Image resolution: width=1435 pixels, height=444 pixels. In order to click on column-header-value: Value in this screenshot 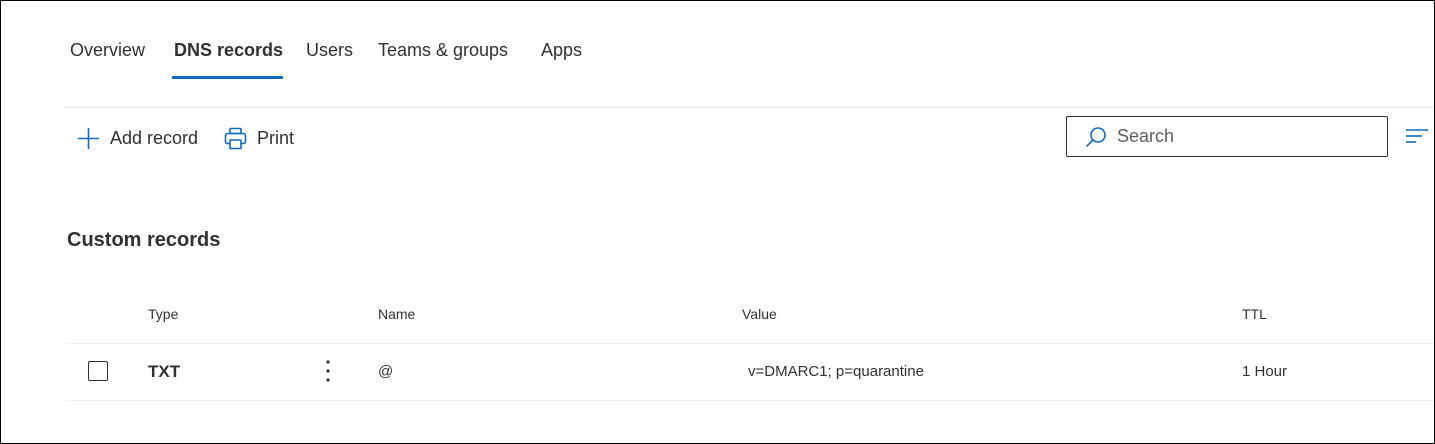, I will do `click(759, 314)`.